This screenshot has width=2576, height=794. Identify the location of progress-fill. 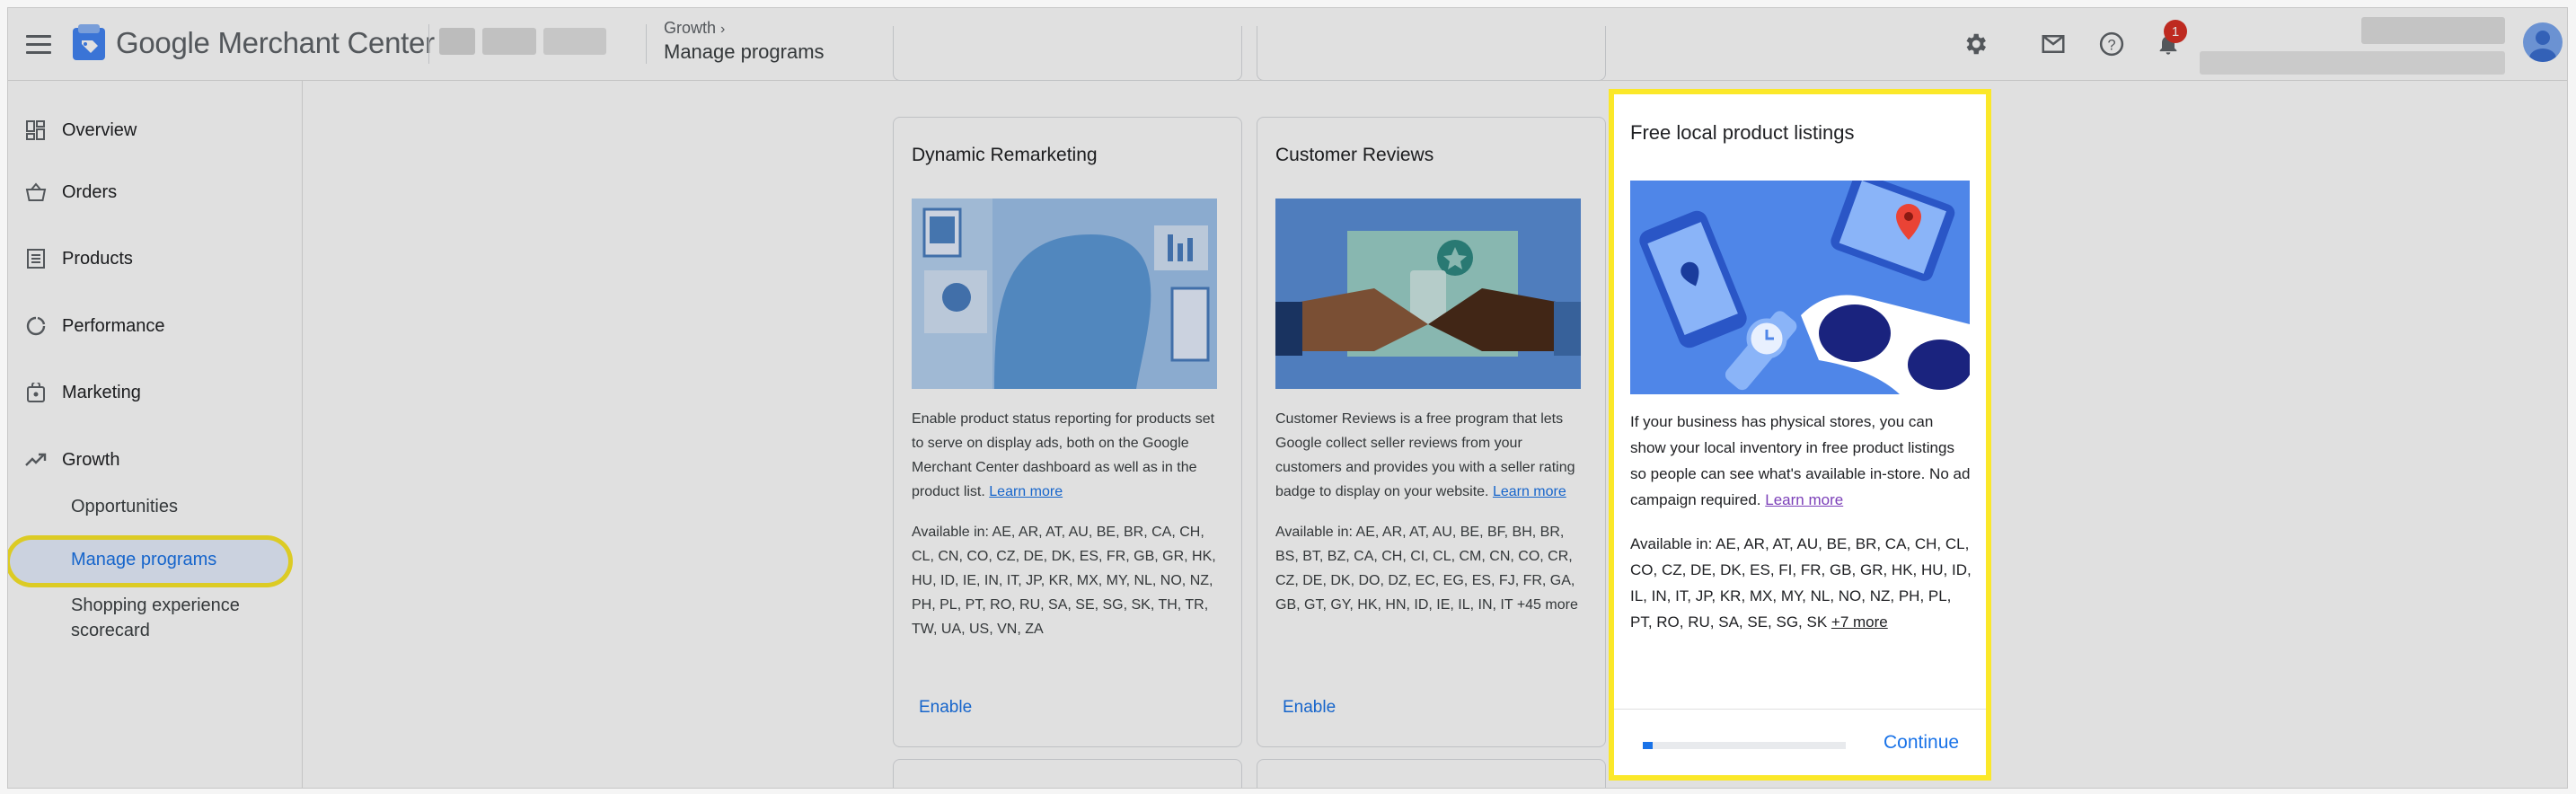
(1648, 745).